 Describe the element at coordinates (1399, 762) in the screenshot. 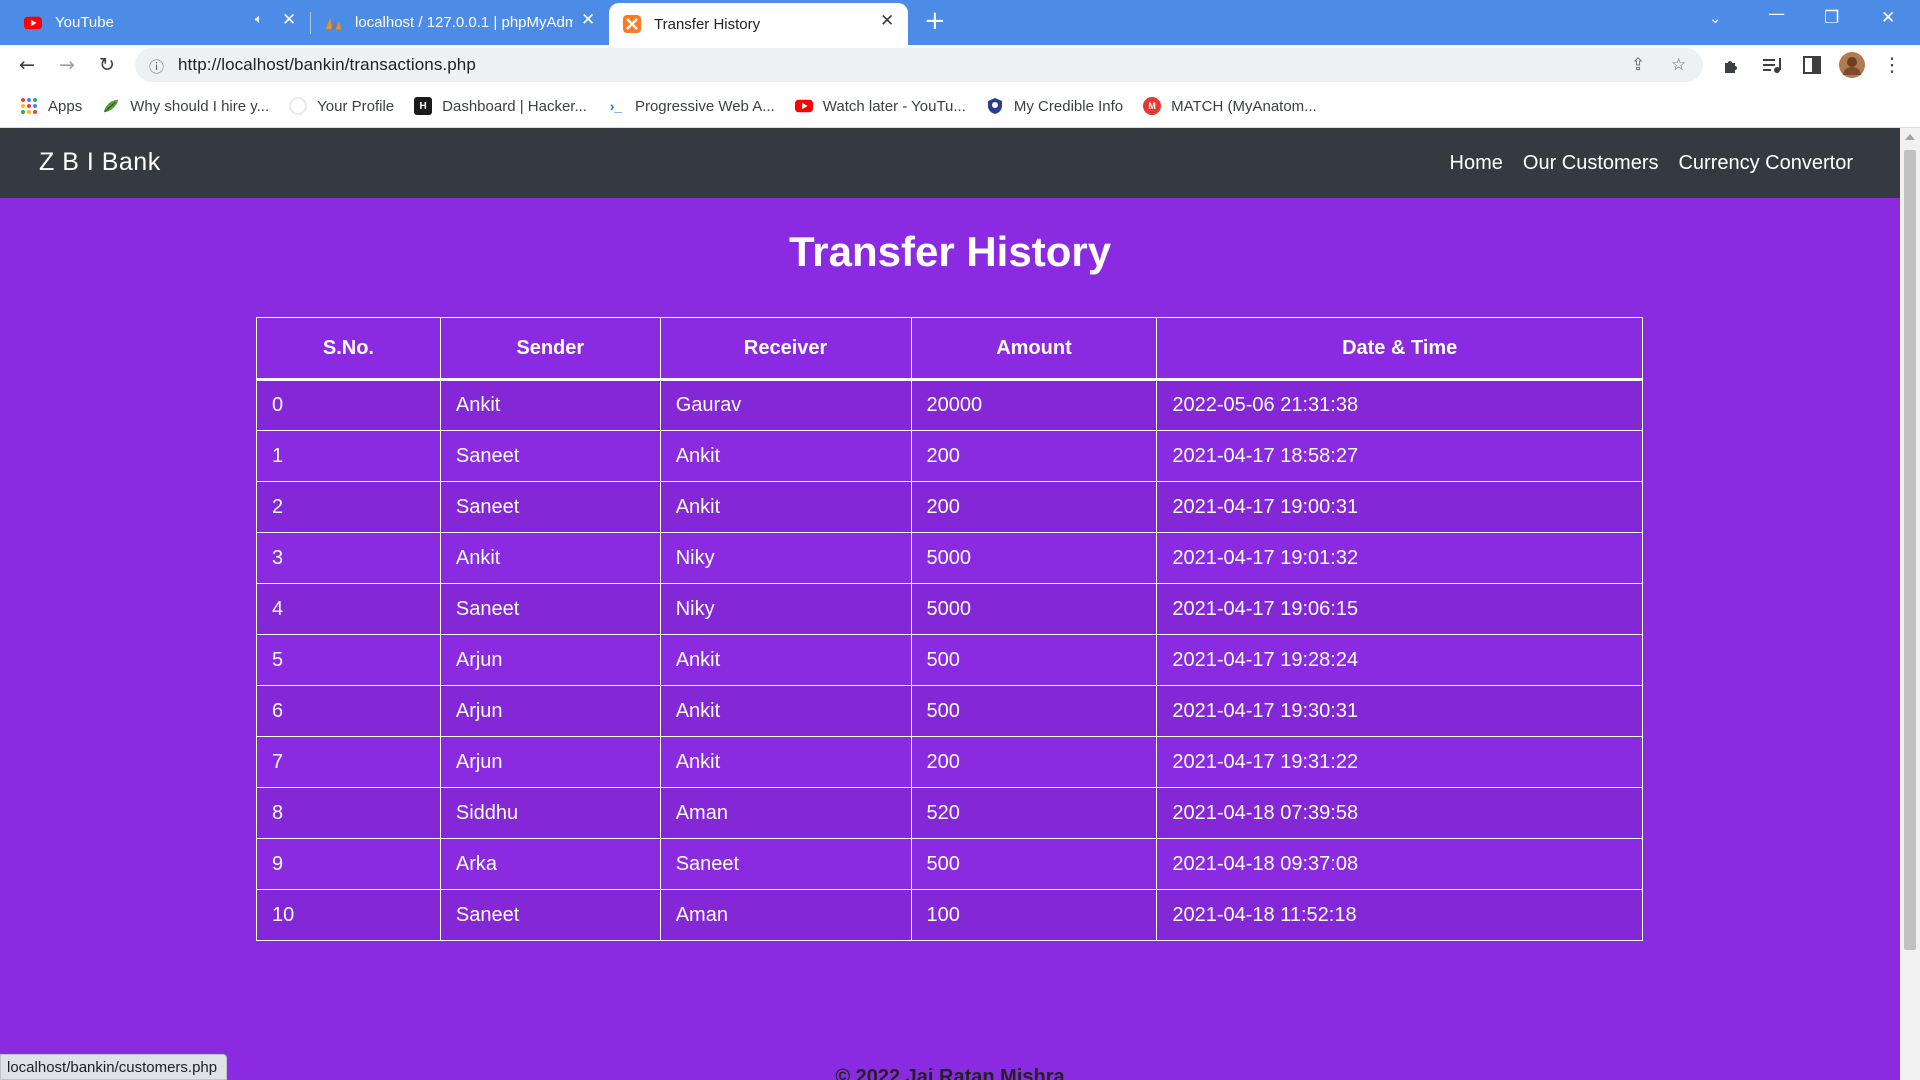

I see `cell-datetime: 2021-04-17 19:31:22` at that location.